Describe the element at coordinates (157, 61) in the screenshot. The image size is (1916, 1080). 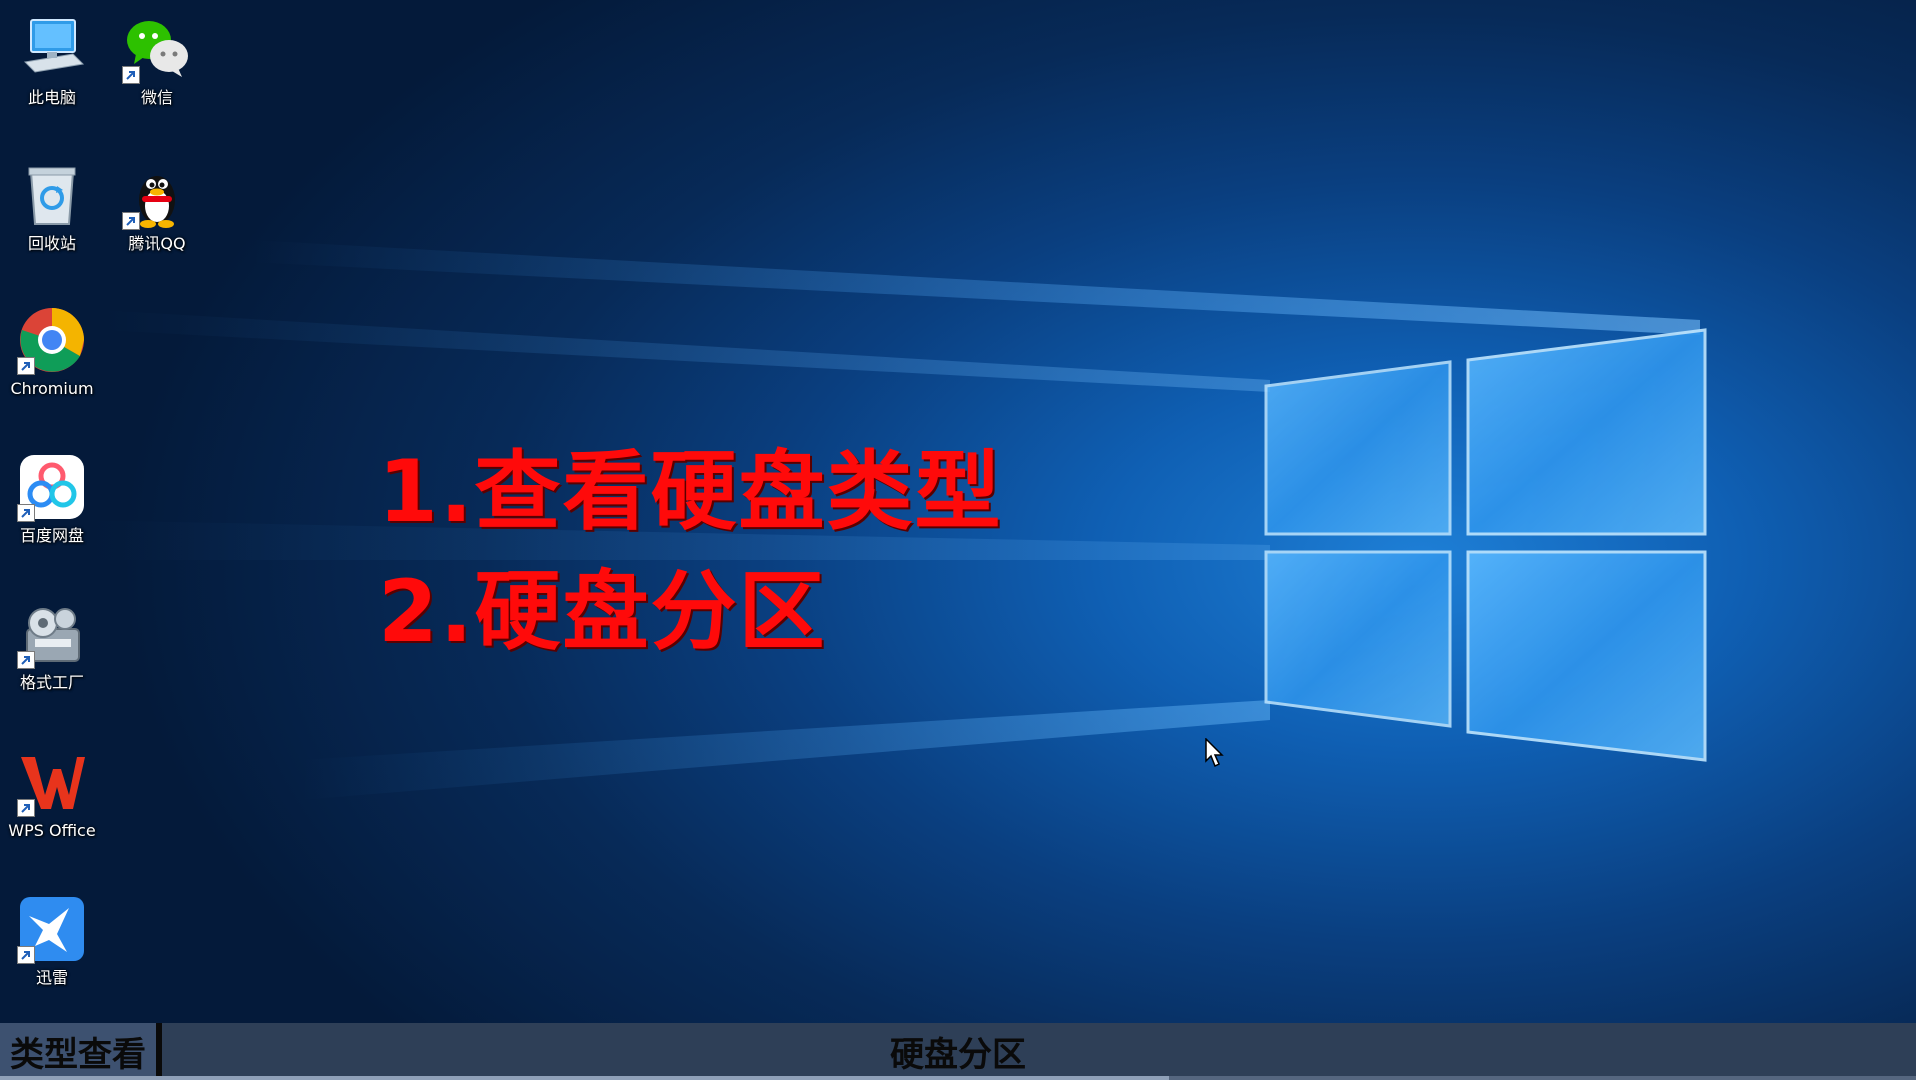
I see `desktop-icon-wechat: 微信` at that location.